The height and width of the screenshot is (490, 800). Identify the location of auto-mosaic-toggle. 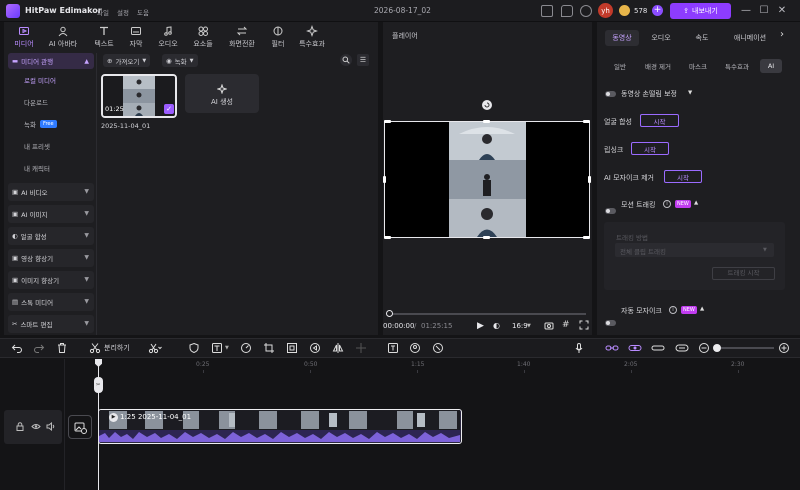
(610, 323).